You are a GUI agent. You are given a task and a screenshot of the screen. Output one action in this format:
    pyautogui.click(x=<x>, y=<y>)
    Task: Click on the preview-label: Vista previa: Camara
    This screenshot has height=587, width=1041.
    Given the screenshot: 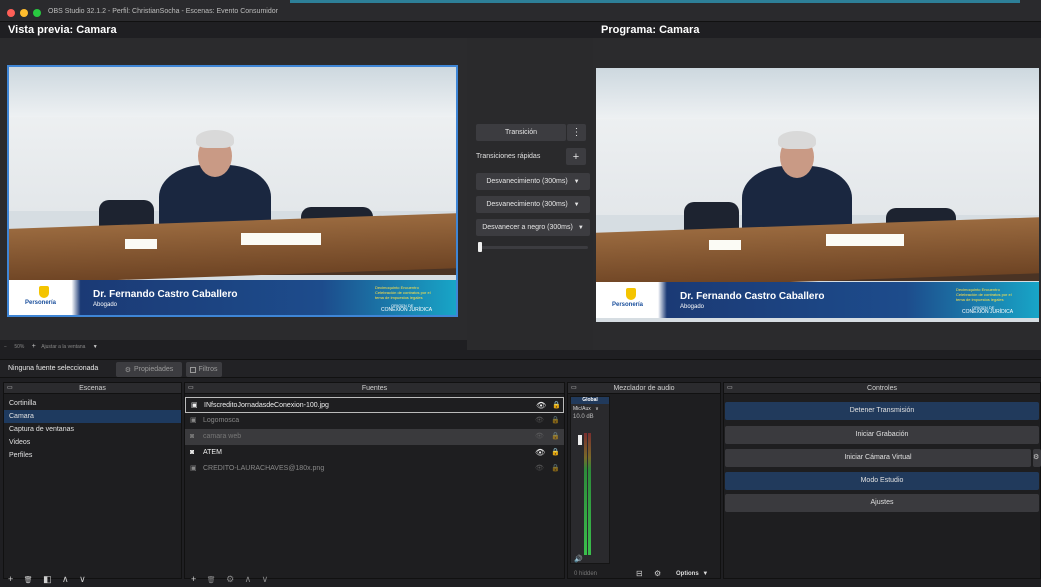 What is the action you would take?
    pyautogui.click(x=62, y=30)
    